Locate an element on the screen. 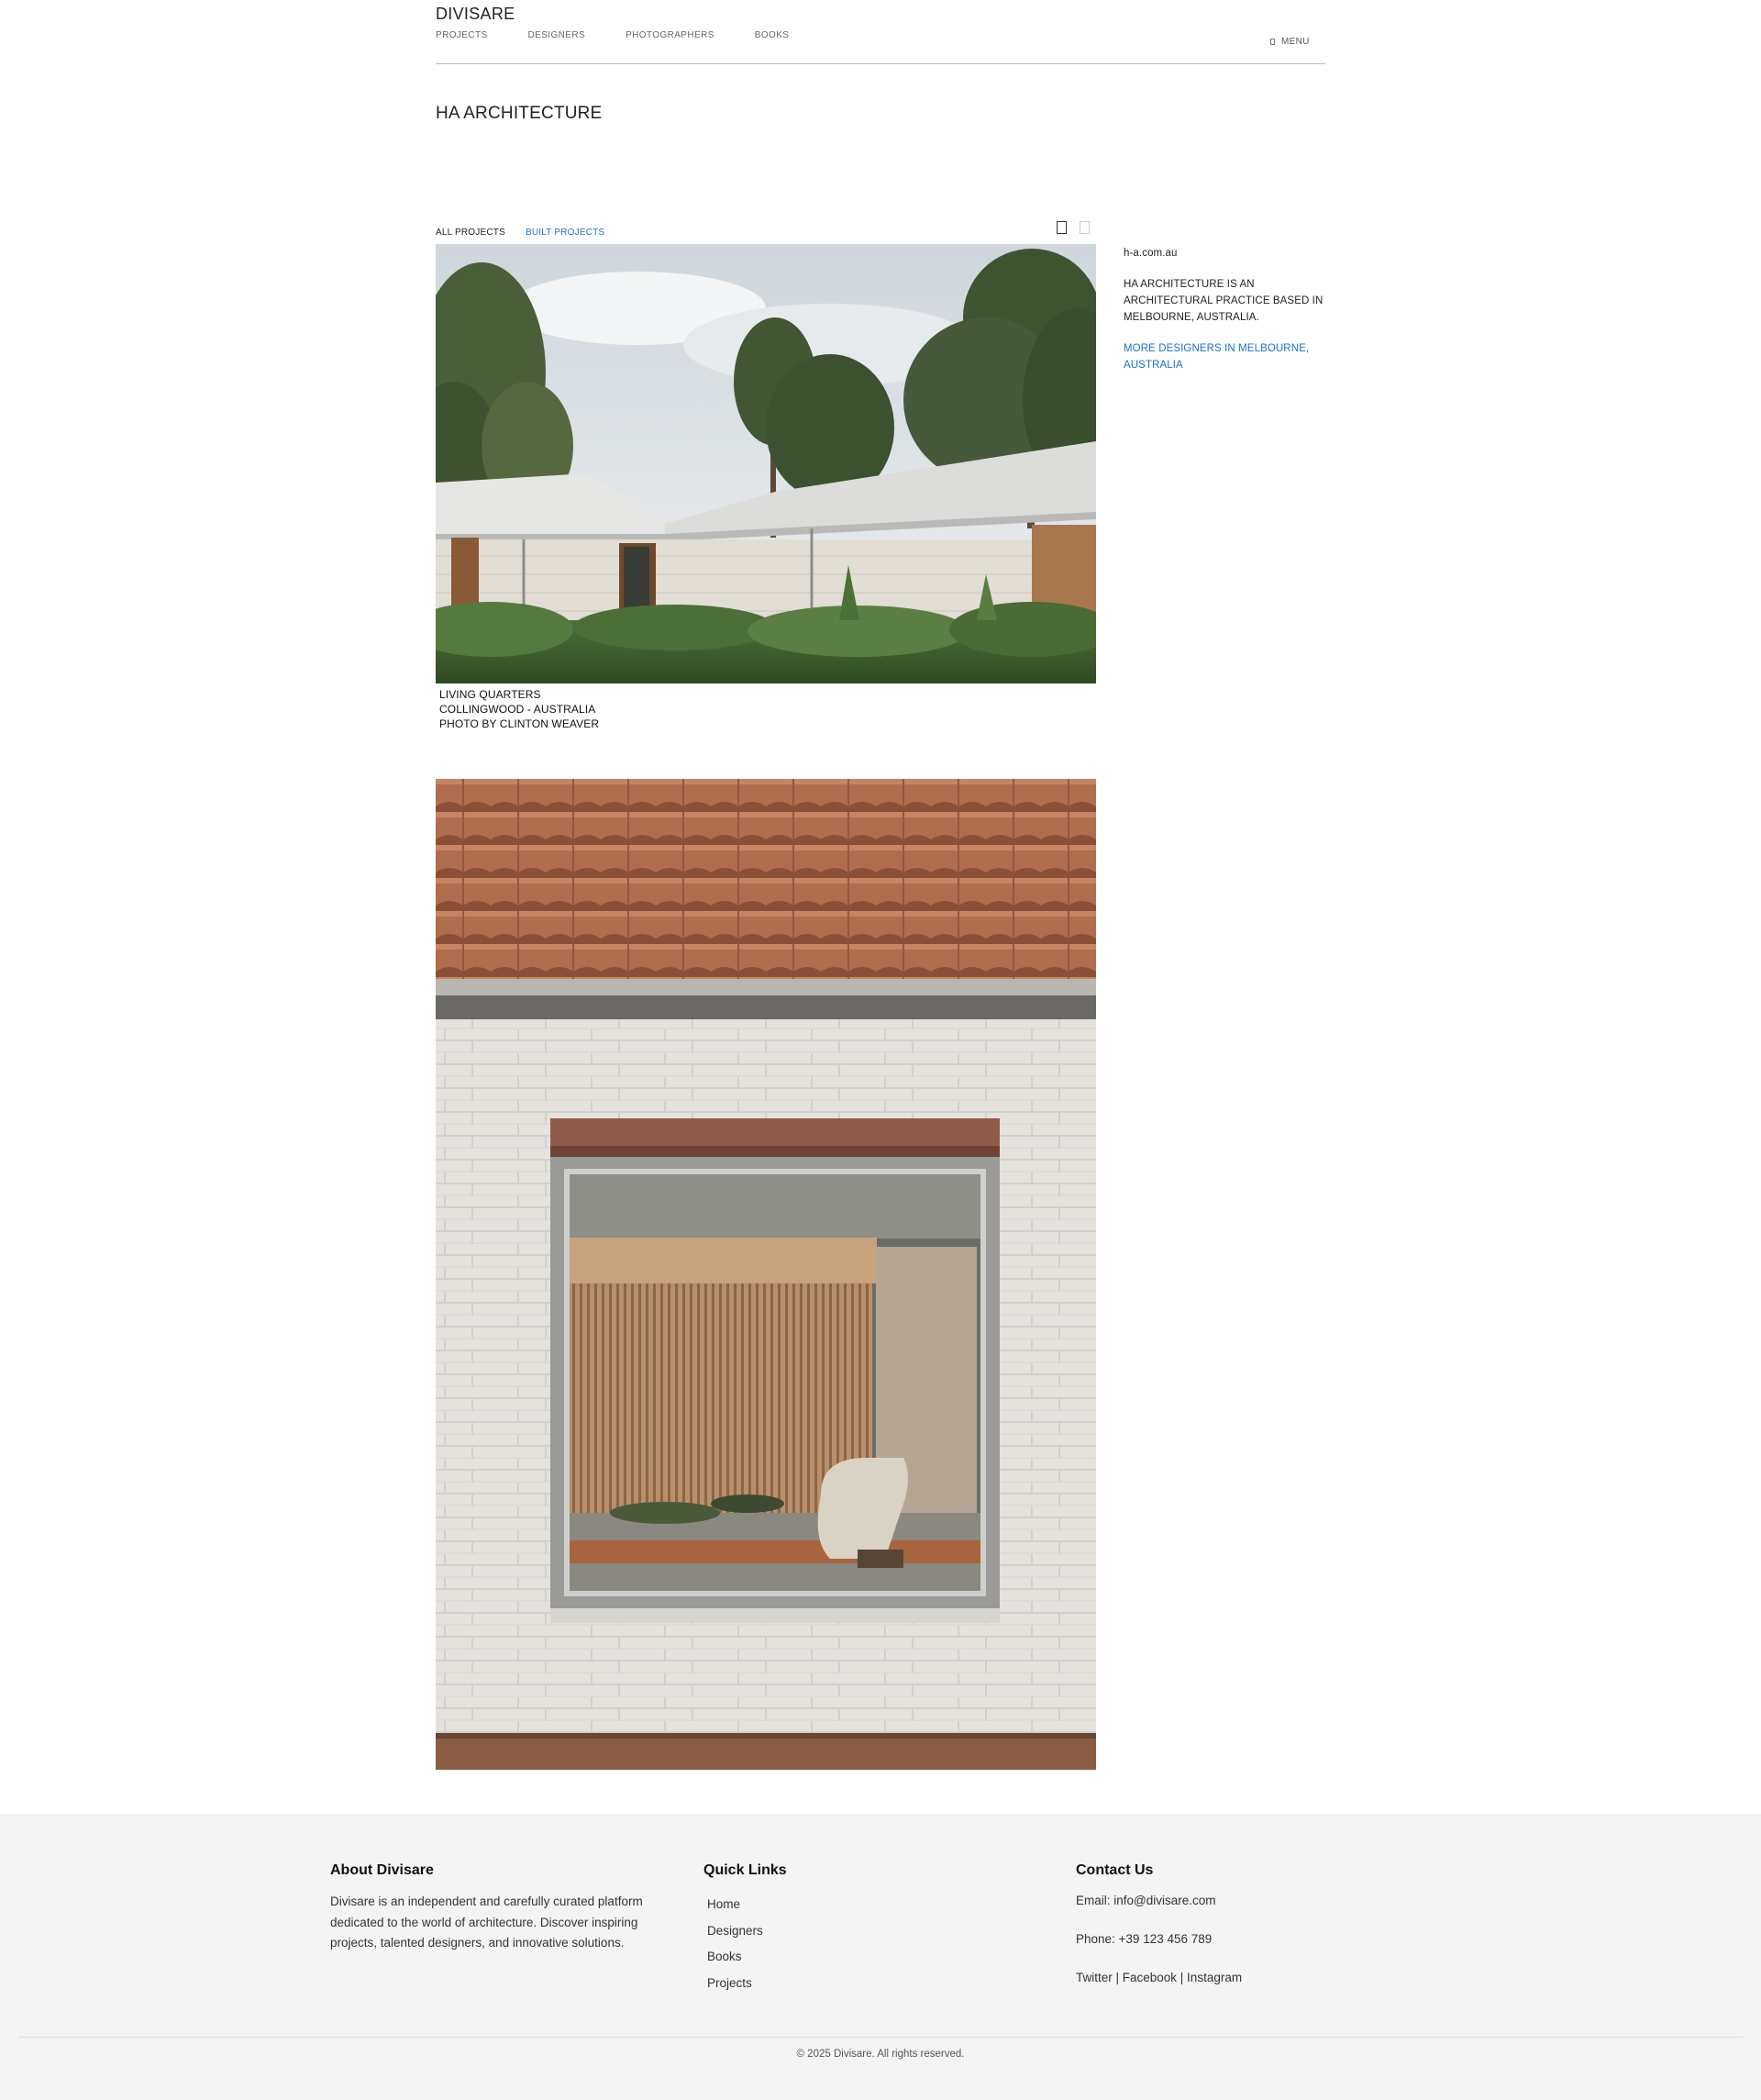  menu-label: MENU is located at coordinates (1295, 42).